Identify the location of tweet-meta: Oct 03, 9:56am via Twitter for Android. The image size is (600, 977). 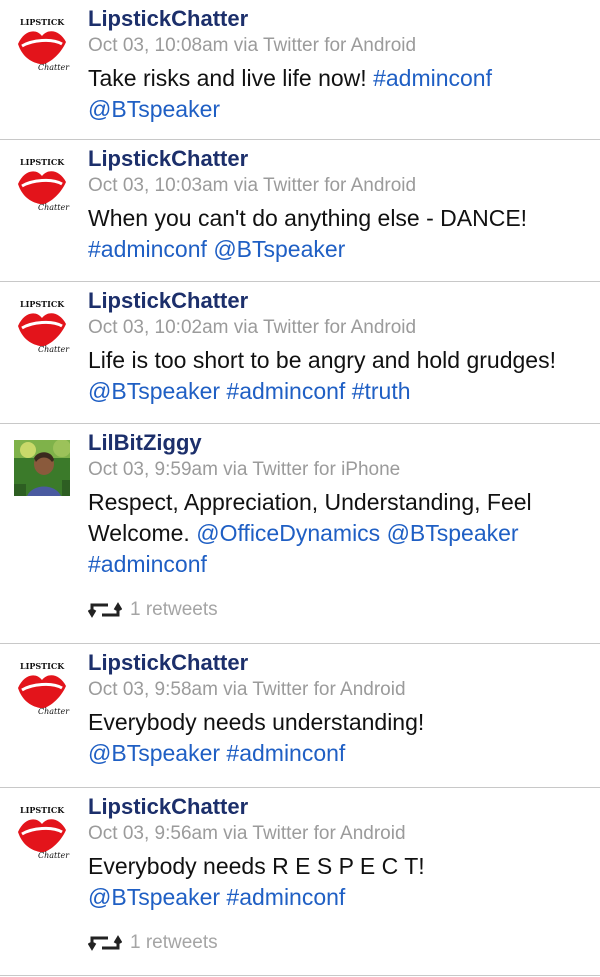
(247, 833).